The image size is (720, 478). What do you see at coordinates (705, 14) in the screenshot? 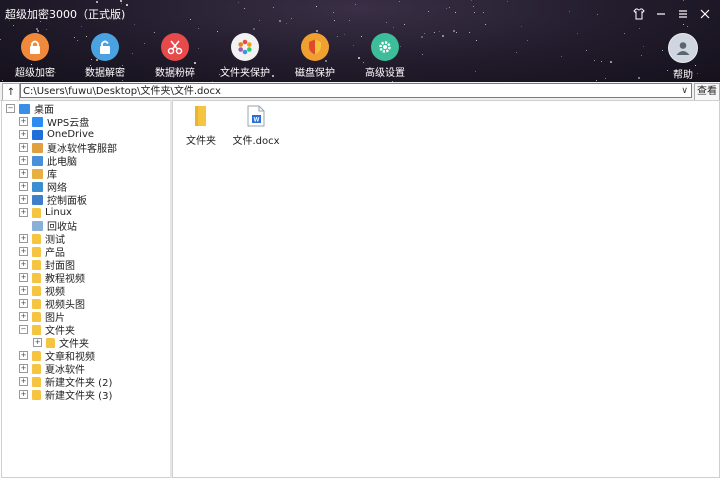
I see `close-icon` at bounding box center [705, 14].